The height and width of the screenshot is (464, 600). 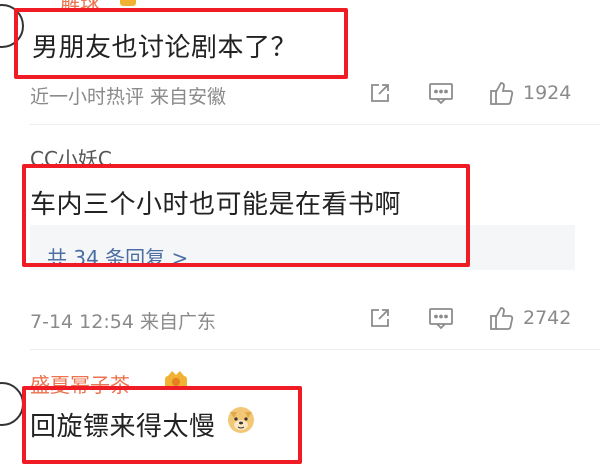 What do you see at coordinates (128, 97) in the screenshot?
I see `comment-meta: 近一小时热评 来自安徽` at bounding box center [128, 97].